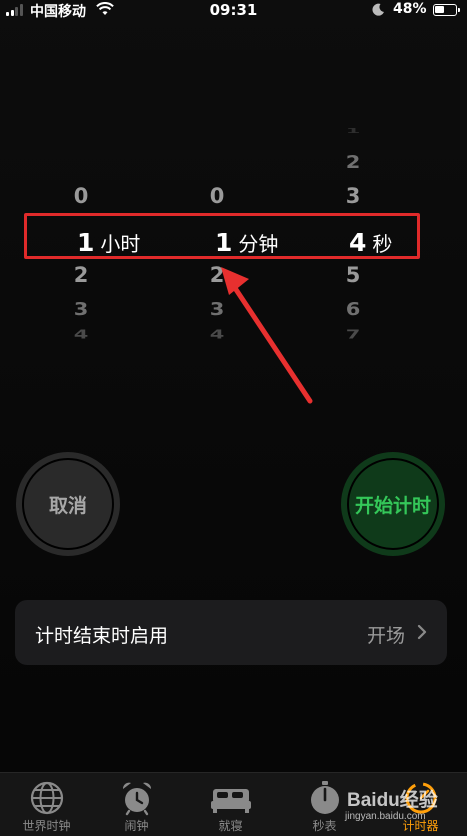 Image resolution: width=467 pixels, height=836 pixels. I want to click on annotation-arrow-icon, so click(267, 335).